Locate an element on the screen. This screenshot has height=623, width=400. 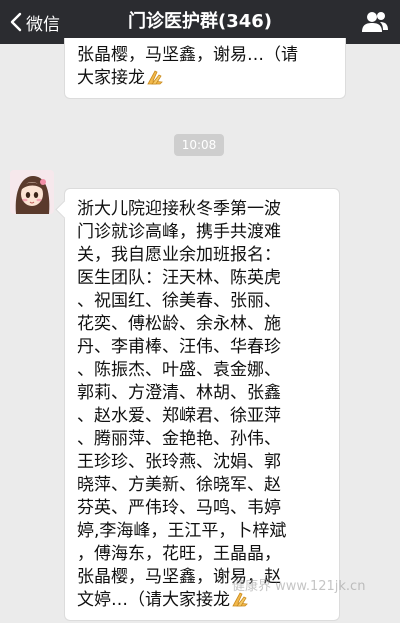
chevron-left-icon is located at coordinates (16, 22).